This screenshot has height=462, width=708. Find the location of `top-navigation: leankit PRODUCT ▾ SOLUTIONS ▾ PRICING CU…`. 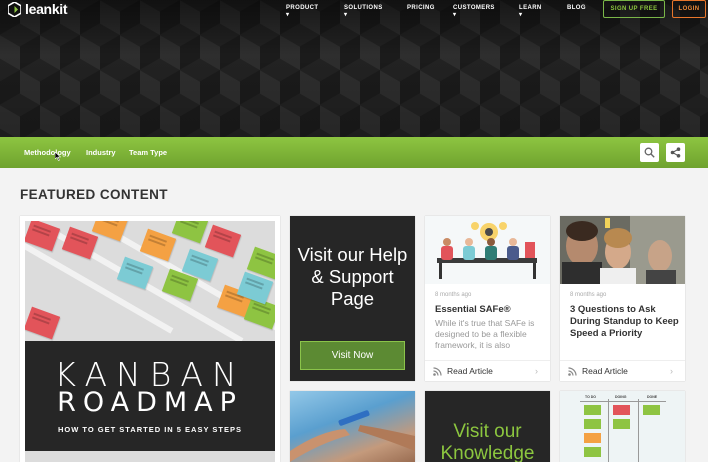

top-navigation: leankit PRODUCT ▾ SOLUTIONS ▾ PRICING CU… is located at coordinates (354, 9).